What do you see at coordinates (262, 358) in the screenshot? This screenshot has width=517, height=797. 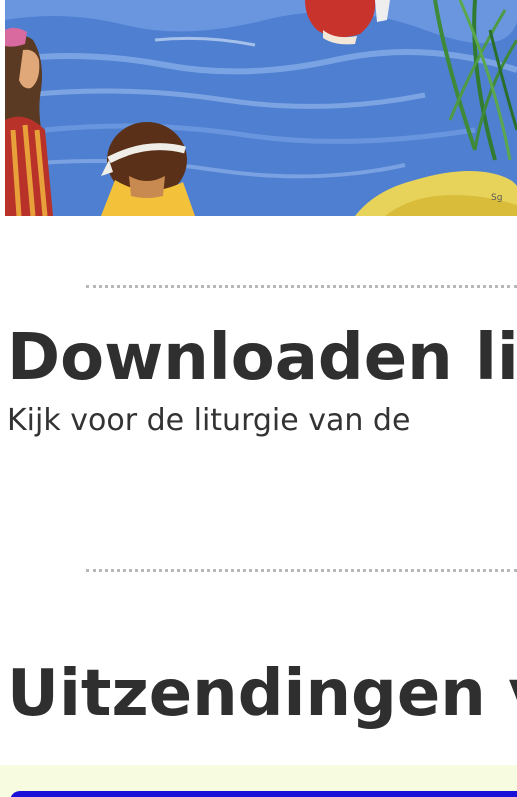 I see `download-heading: Downloaden li` at bounding box center [262, 358].